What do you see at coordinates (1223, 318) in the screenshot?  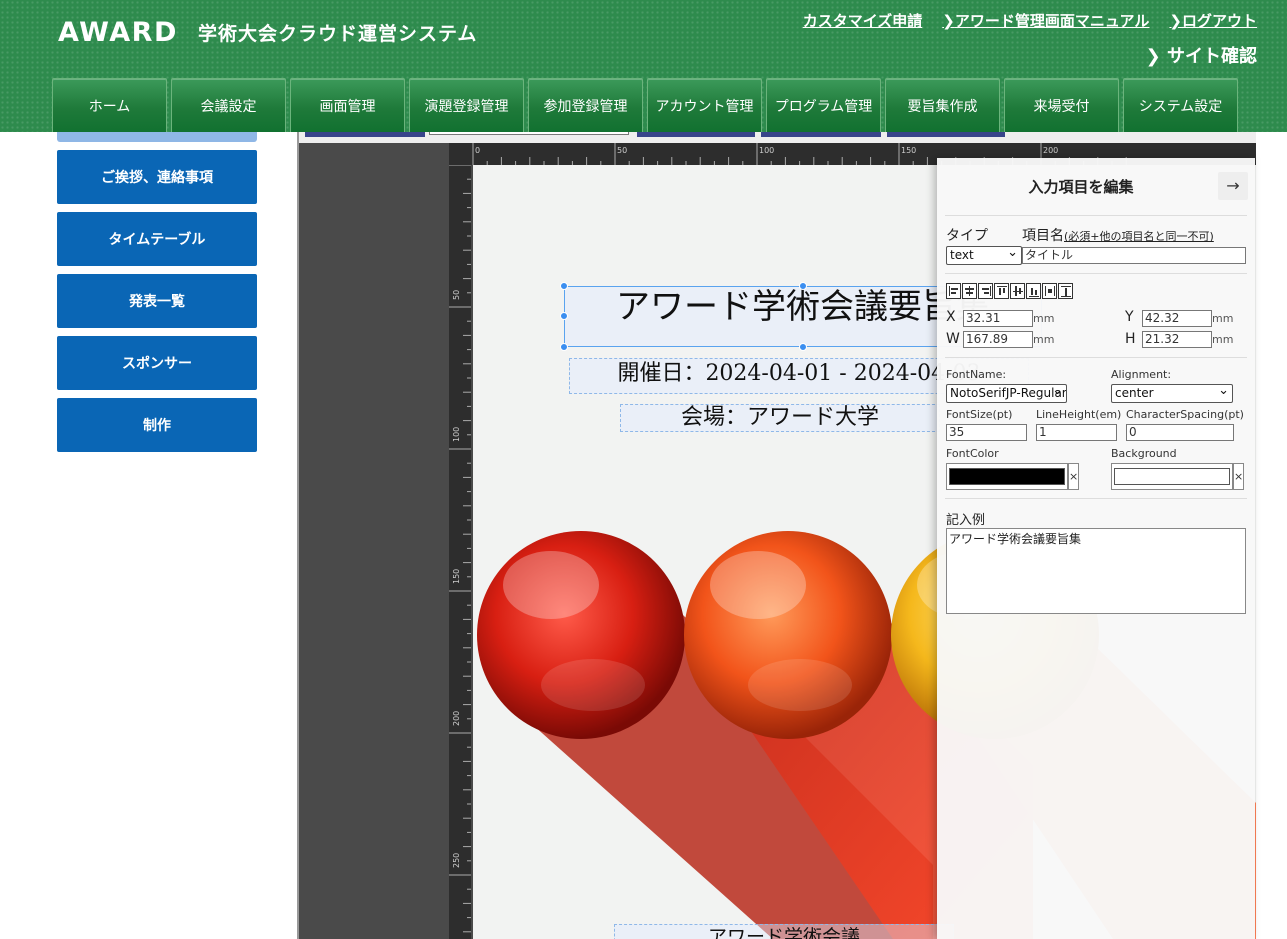 I see `y-unit: mm` at bounding box center [1223, 318].